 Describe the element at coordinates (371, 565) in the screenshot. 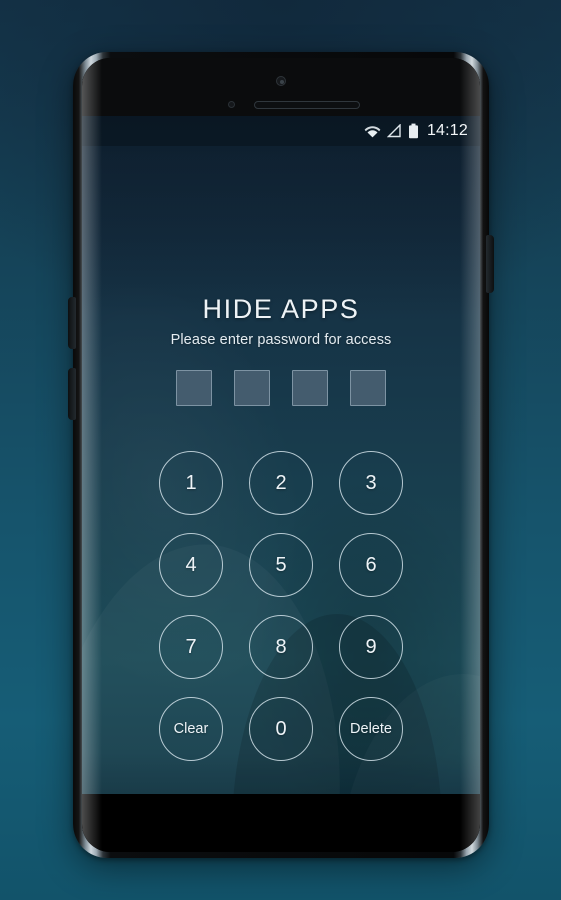

I see `key-6: 6` at that location.